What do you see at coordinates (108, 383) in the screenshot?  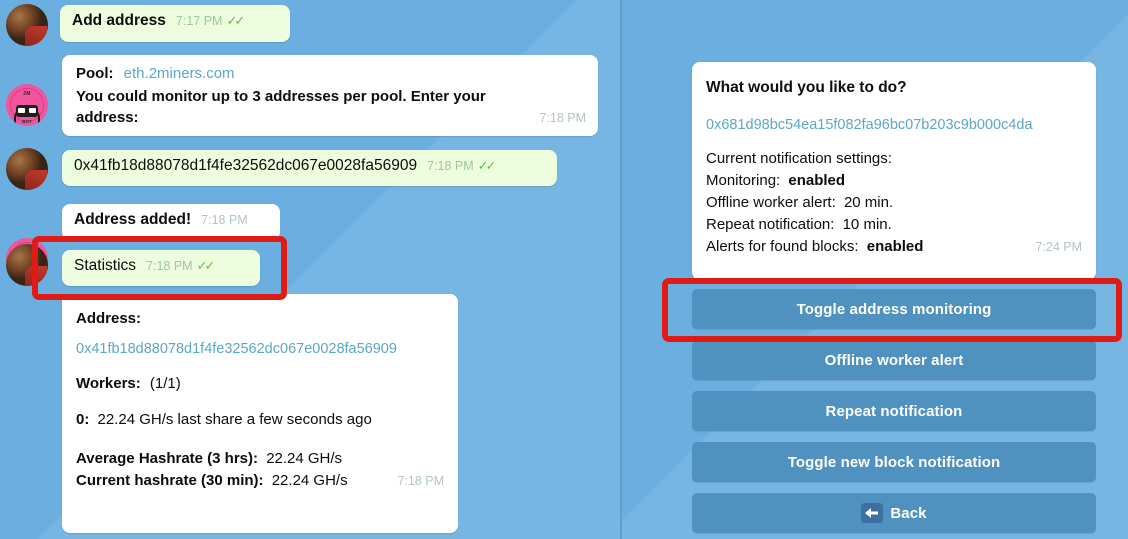 I see `workers-label: Workers:` at bounding box center [108, 383].